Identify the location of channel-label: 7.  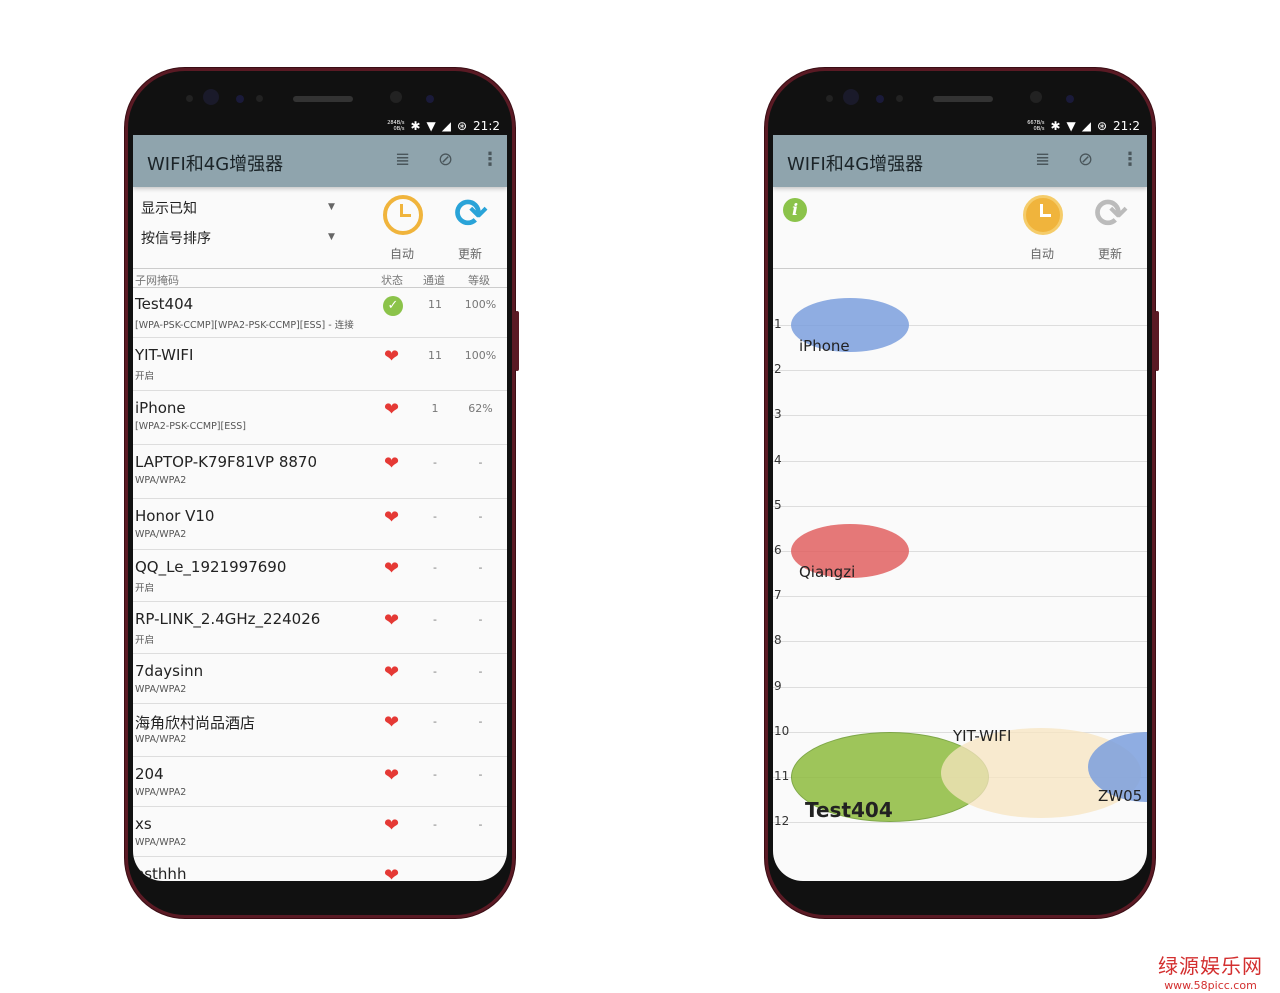
(778, 595).